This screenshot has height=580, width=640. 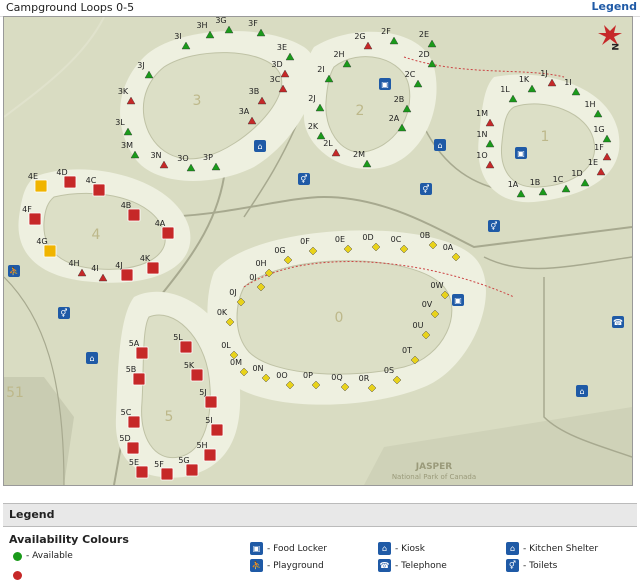 What do you see at coordinates (389, 370) in the screenshot?
I see `campsite-label-0s: 0S` at bounding box center [389, 370].